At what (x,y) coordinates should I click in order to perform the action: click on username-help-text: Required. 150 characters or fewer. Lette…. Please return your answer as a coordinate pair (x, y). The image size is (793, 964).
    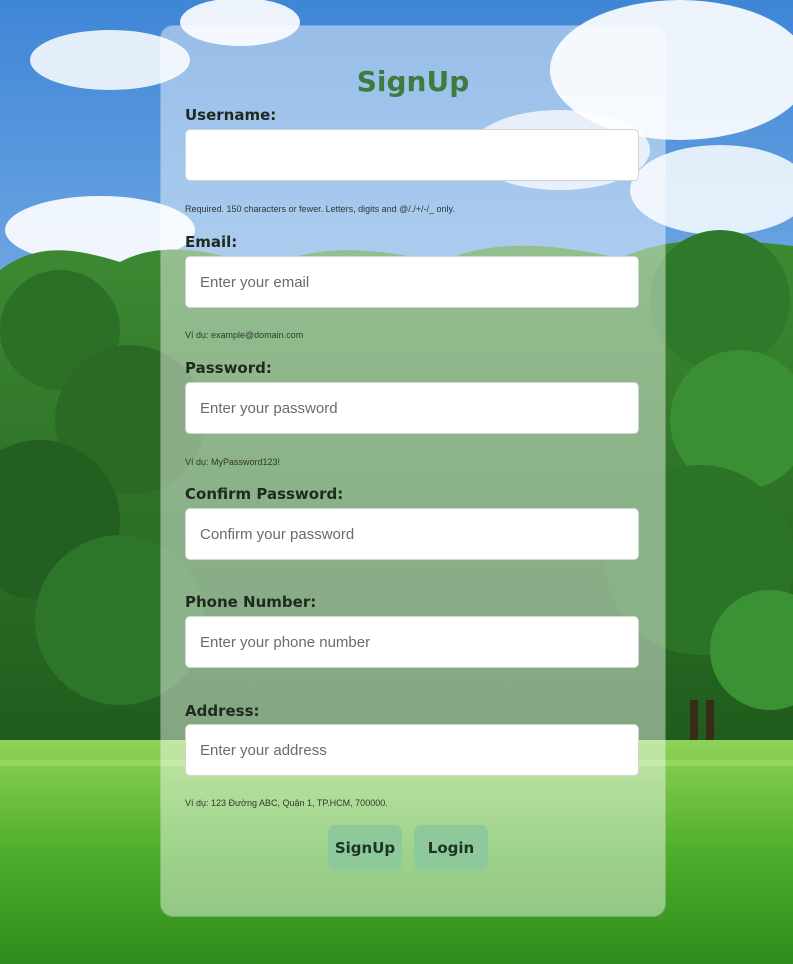
    Looking at the image, I should click on (320, 209).